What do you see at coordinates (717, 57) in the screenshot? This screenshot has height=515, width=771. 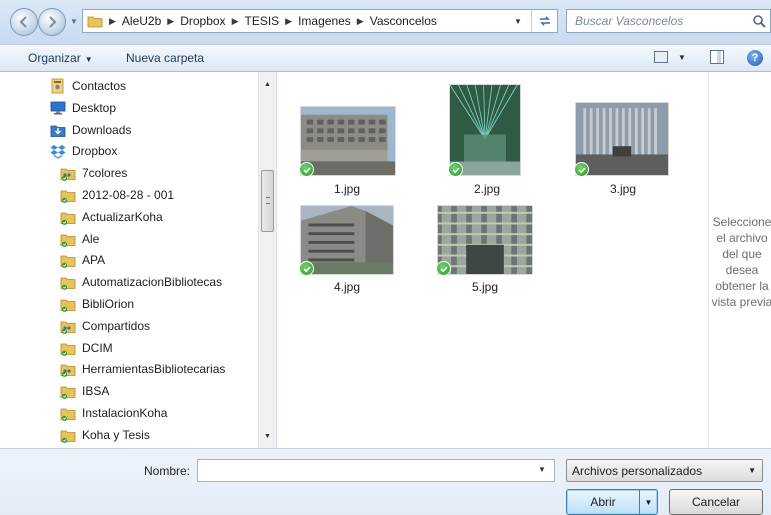 I see `preview-pane-toggle` at bounding box center [717, 57].